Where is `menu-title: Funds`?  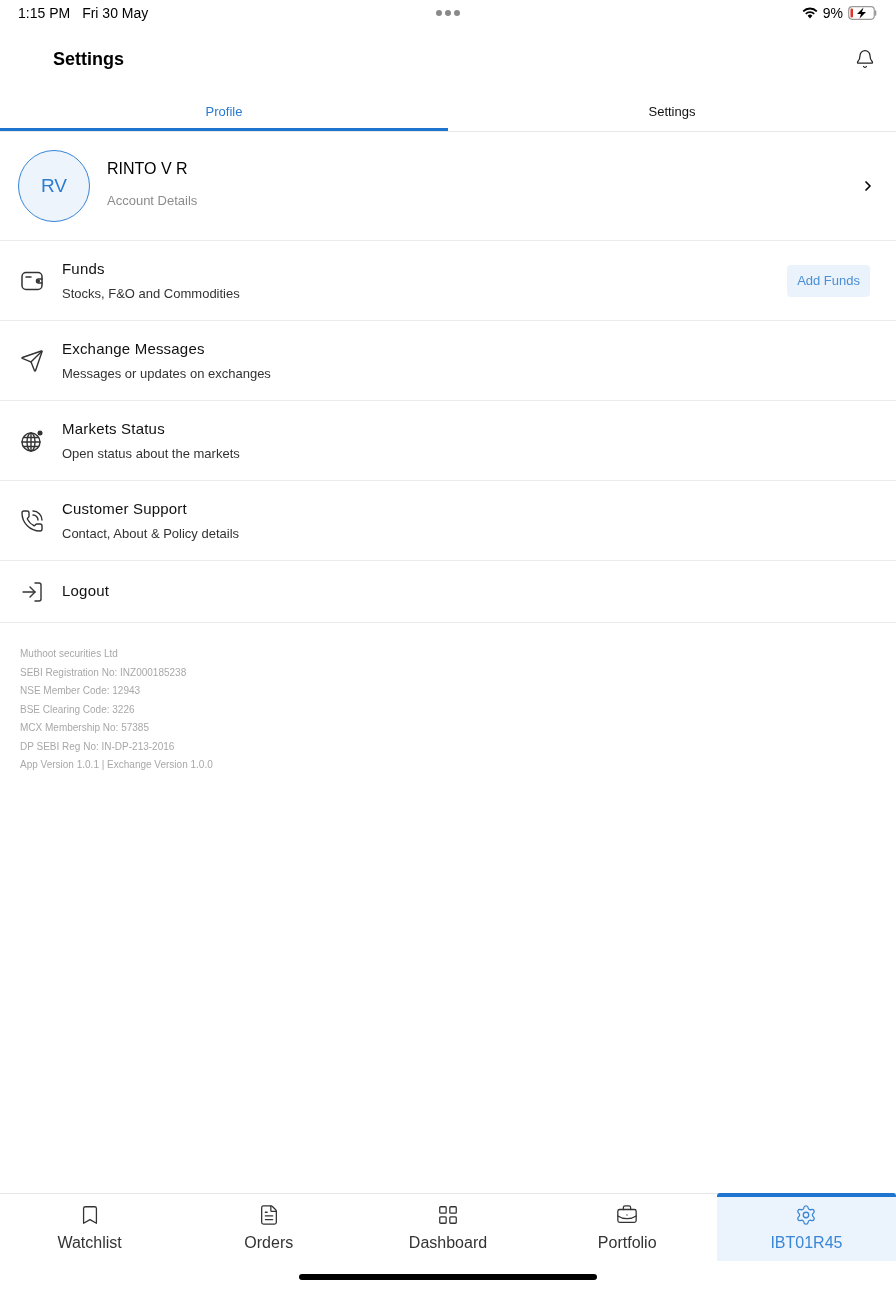 menu-title: Funds is located at coordinates (83, 268).